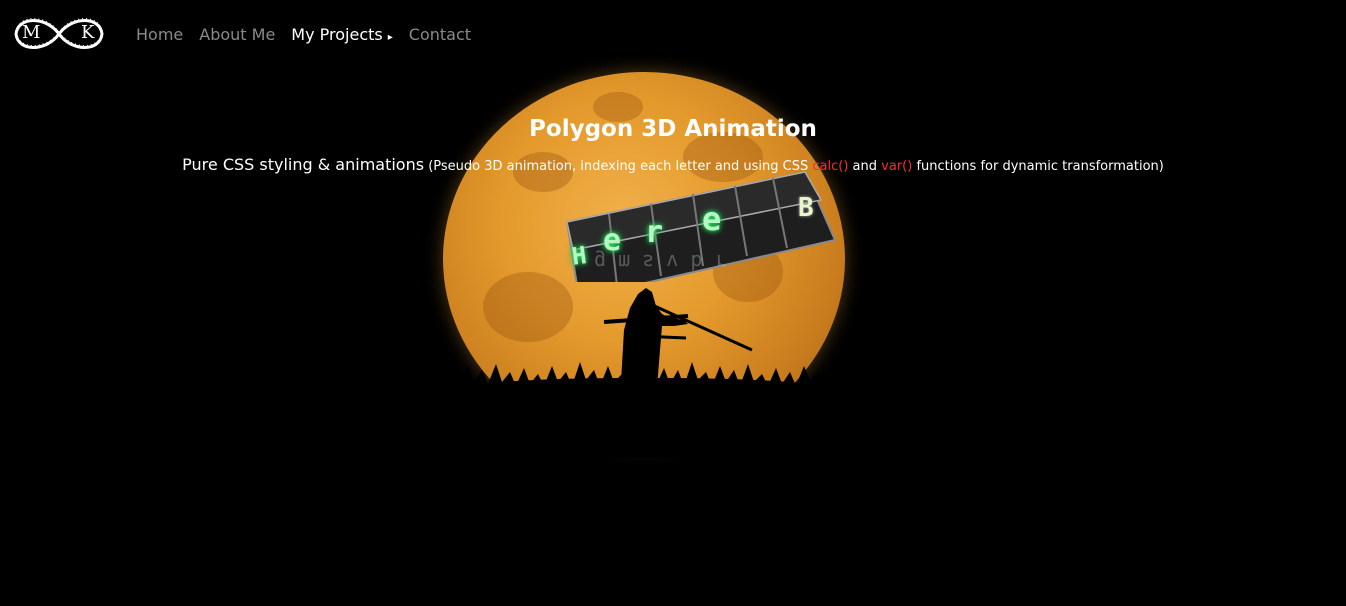 The height and width of the screenshot is (606, 1346). Describe the element at coordinates (897, 166) in the screenshot. I see `code-var: var()` at that location.